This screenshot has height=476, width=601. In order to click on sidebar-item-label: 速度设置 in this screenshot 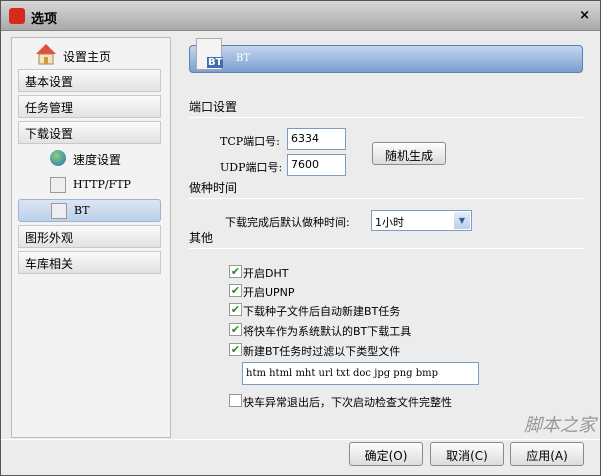, I will do `click(97, 160)`.